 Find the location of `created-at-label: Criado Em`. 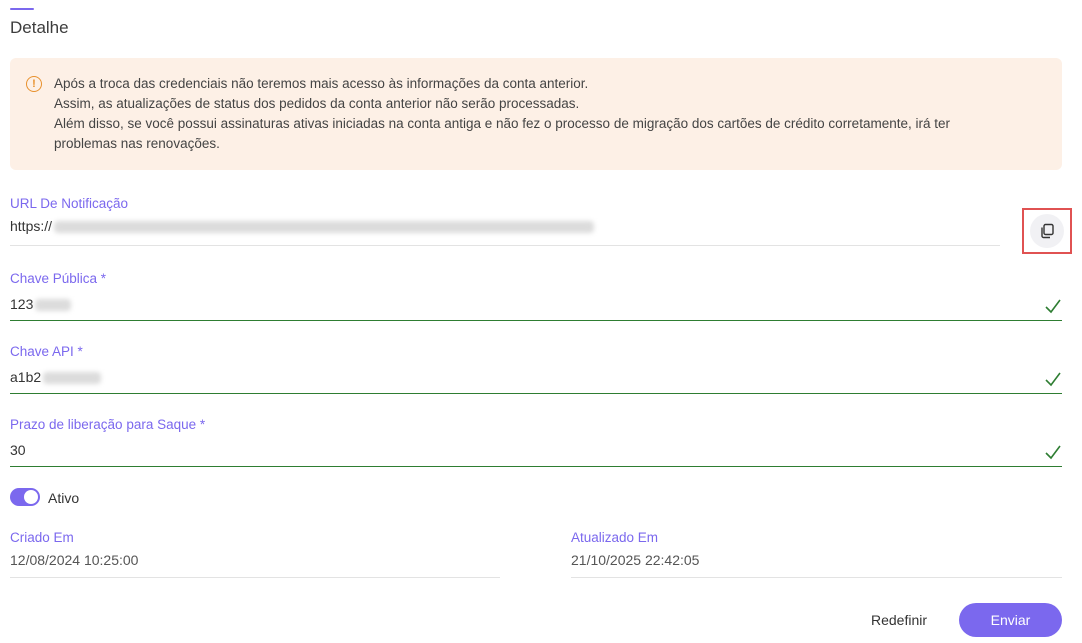

created-at-label: Criado Em is located at coordinates (42, 537).